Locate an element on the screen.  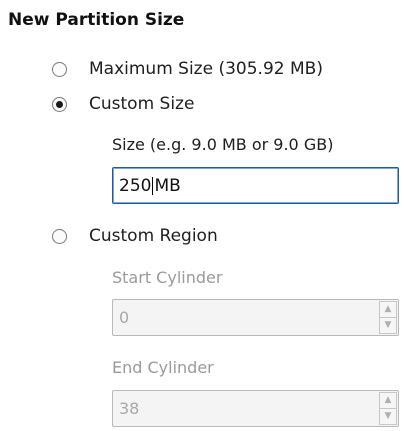
custom-size-label: Custom Size is located at coordinates (142, 104).